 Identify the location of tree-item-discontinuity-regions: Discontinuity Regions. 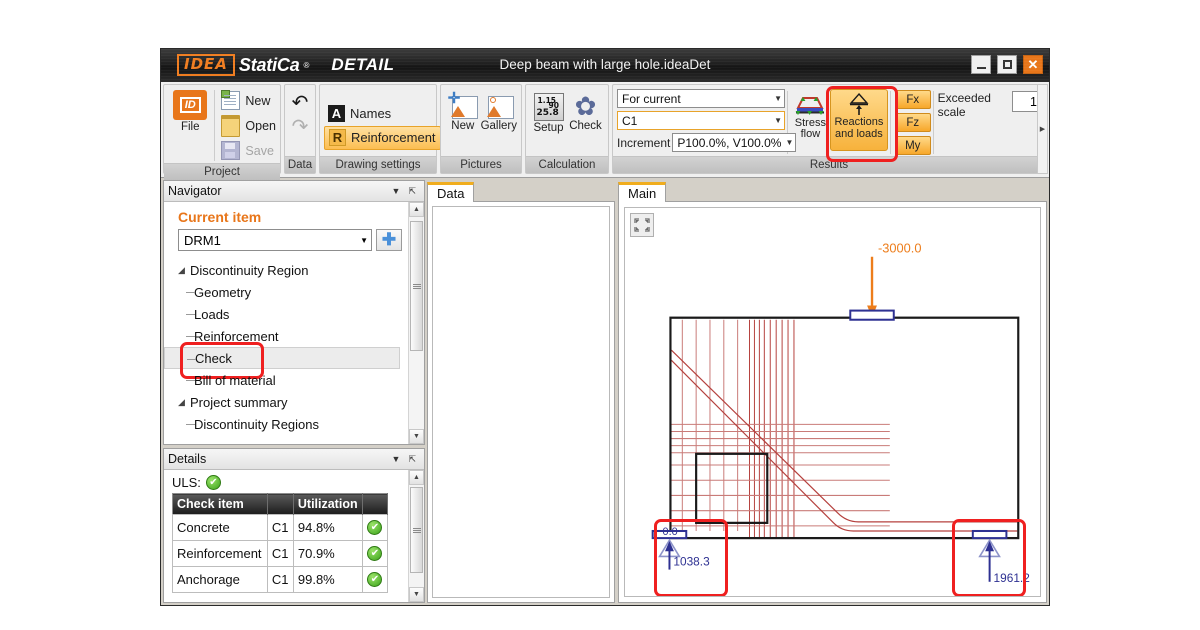
(286, 424).